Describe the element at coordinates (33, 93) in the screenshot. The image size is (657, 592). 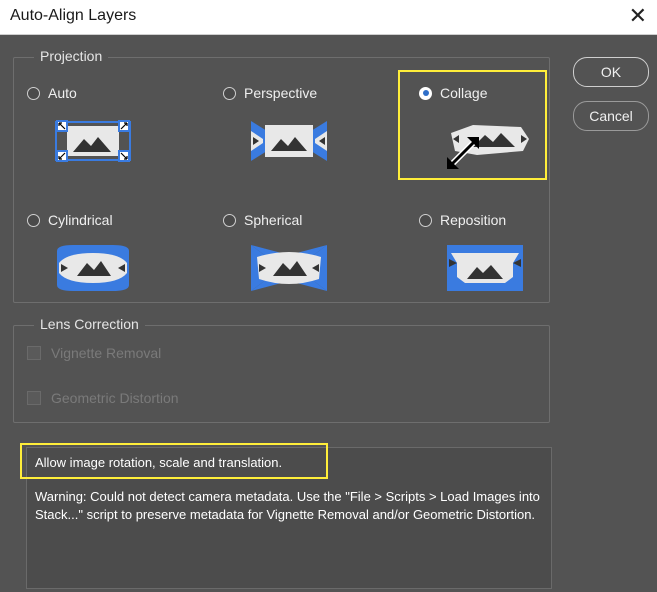
I see `radio-auto-dot` at that location.